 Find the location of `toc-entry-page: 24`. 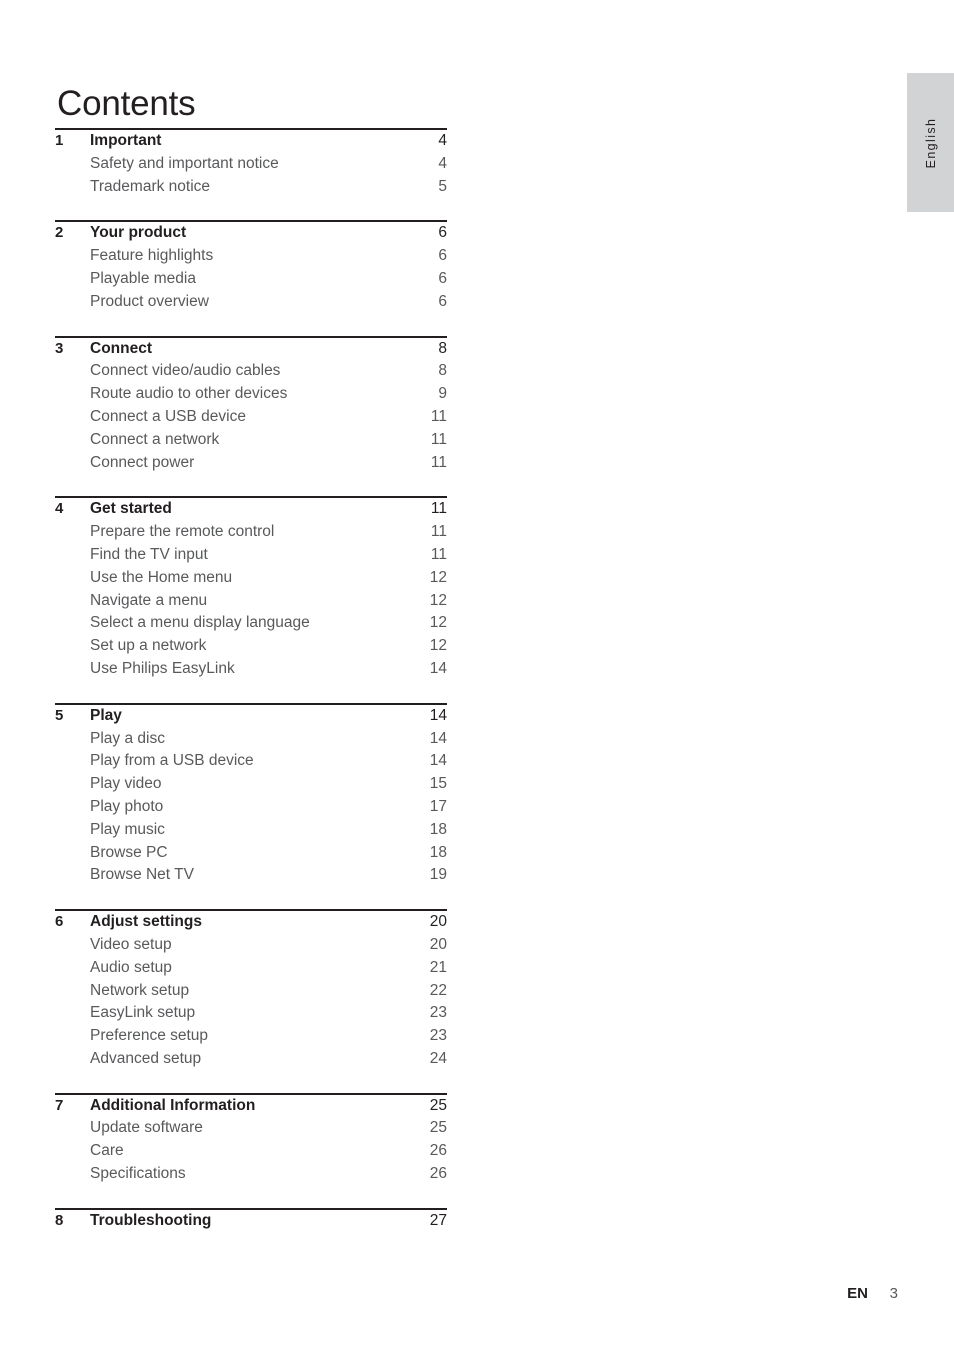

toc-entry-page: 24 is located at coordinates (438, 1058).